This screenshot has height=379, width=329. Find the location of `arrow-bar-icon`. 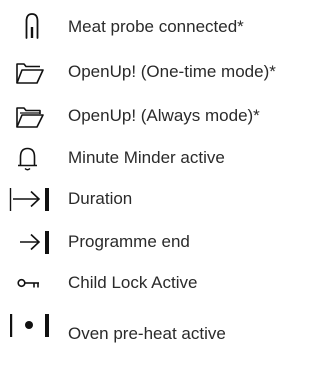

arrow-bar-icon is located at coordinates (30, 242).